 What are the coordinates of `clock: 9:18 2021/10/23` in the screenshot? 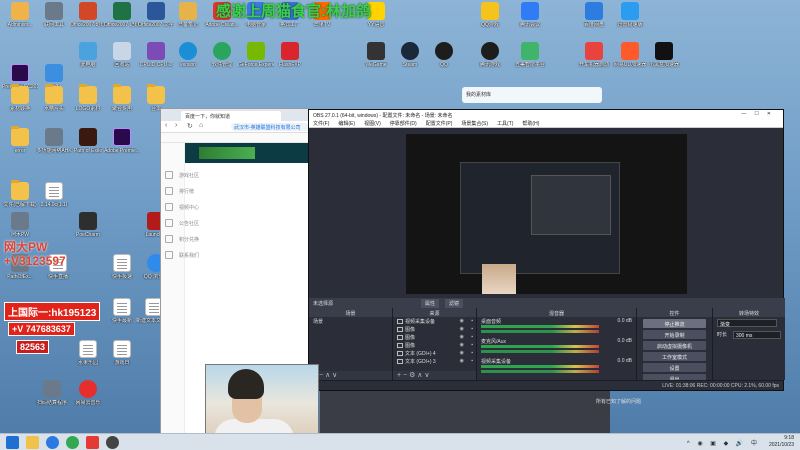 It's located at (781, 442).